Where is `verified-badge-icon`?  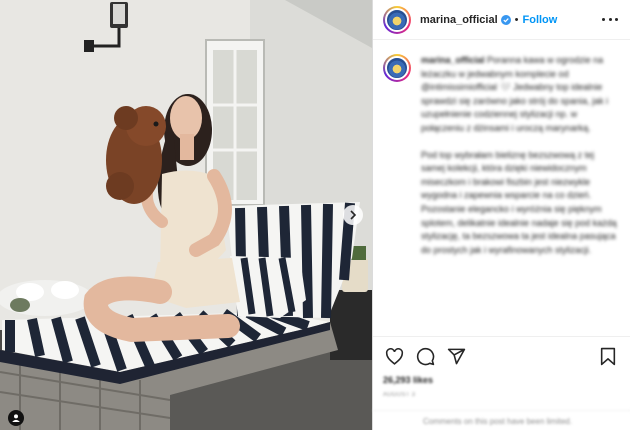
verified-badge-icon is located at coordinates (505, 19).